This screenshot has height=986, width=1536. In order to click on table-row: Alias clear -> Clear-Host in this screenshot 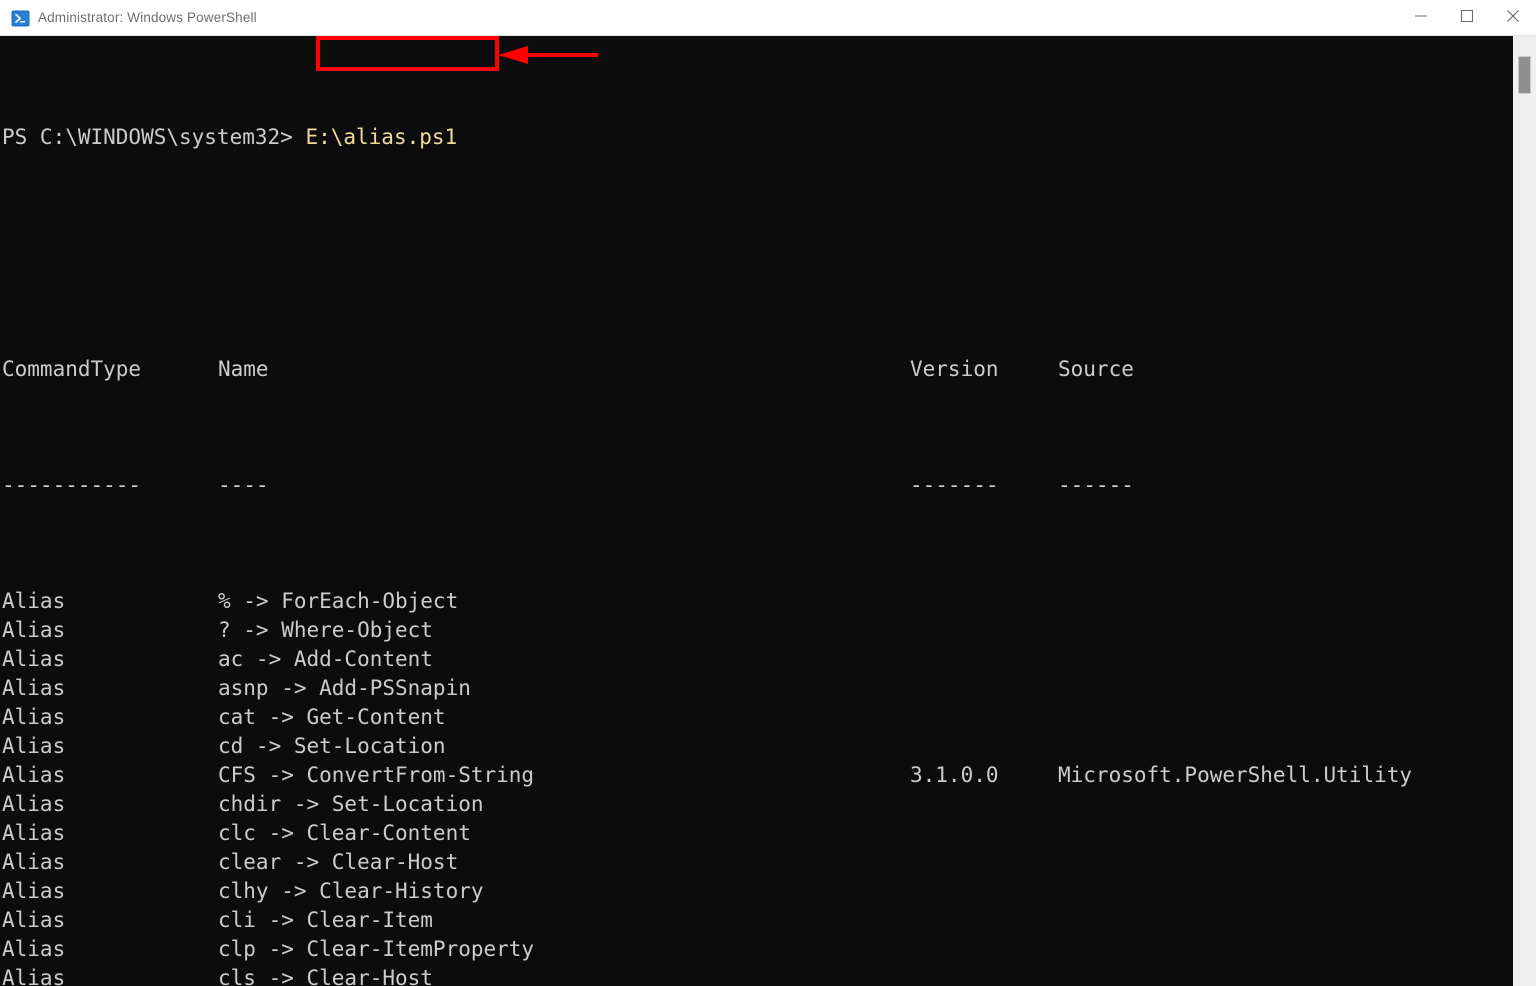, I will do `click(230, 862)`.